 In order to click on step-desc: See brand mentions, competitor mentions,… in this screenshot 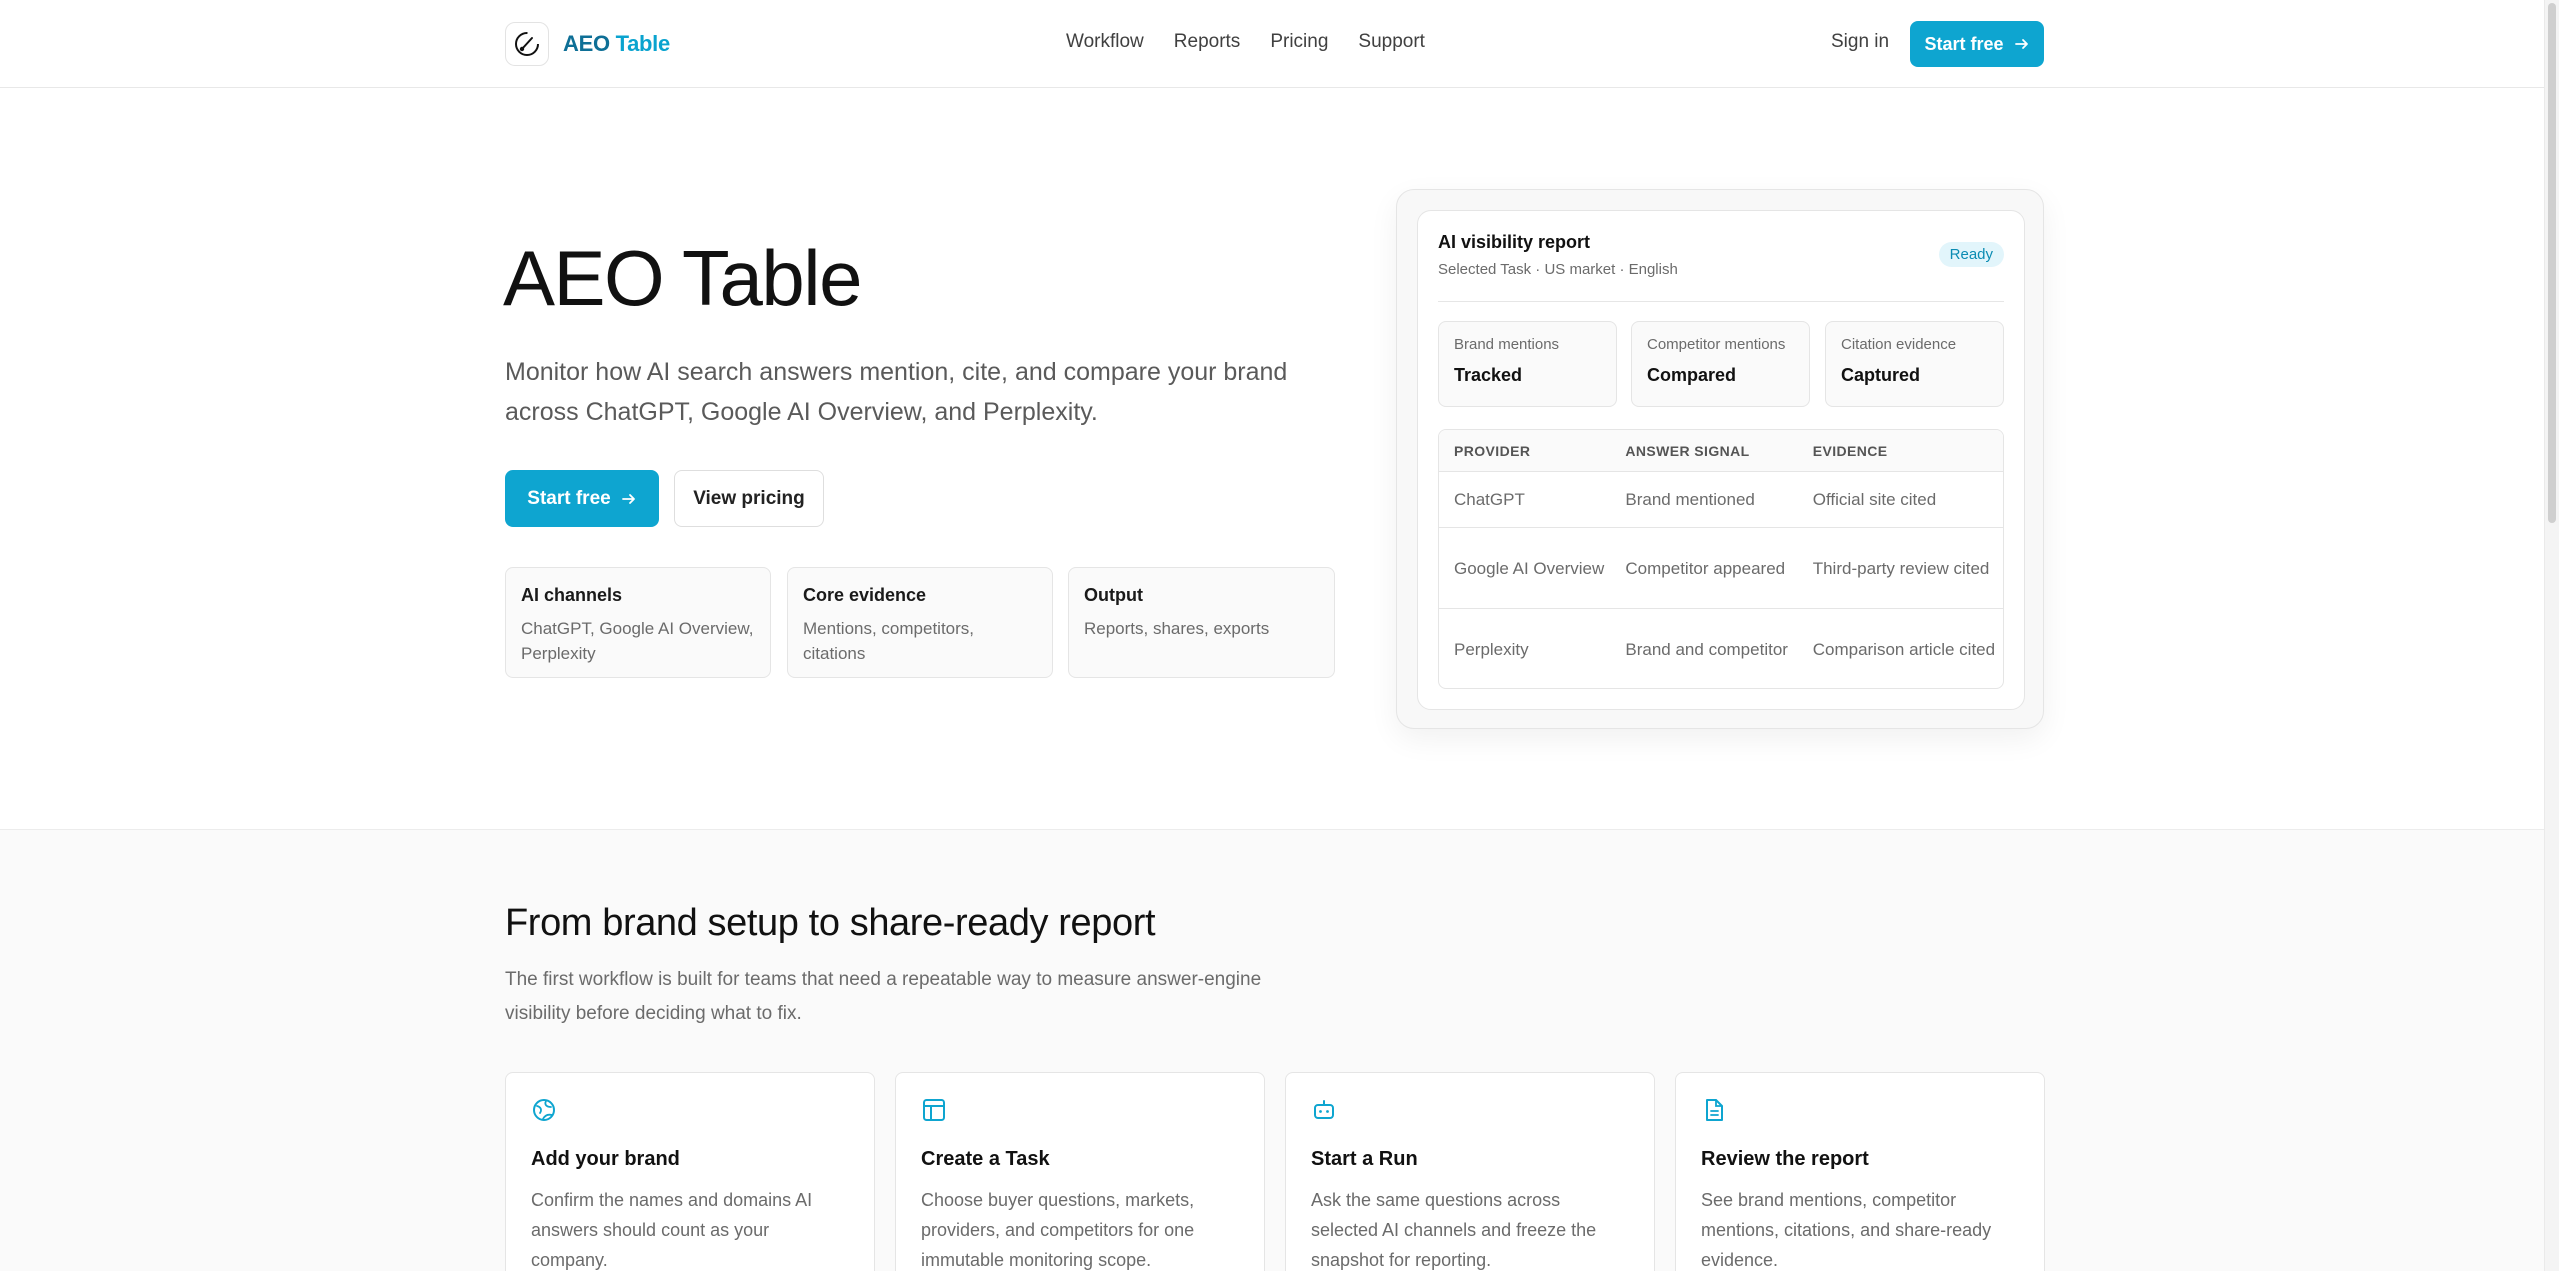, I will do `click(1846, 1230)`.